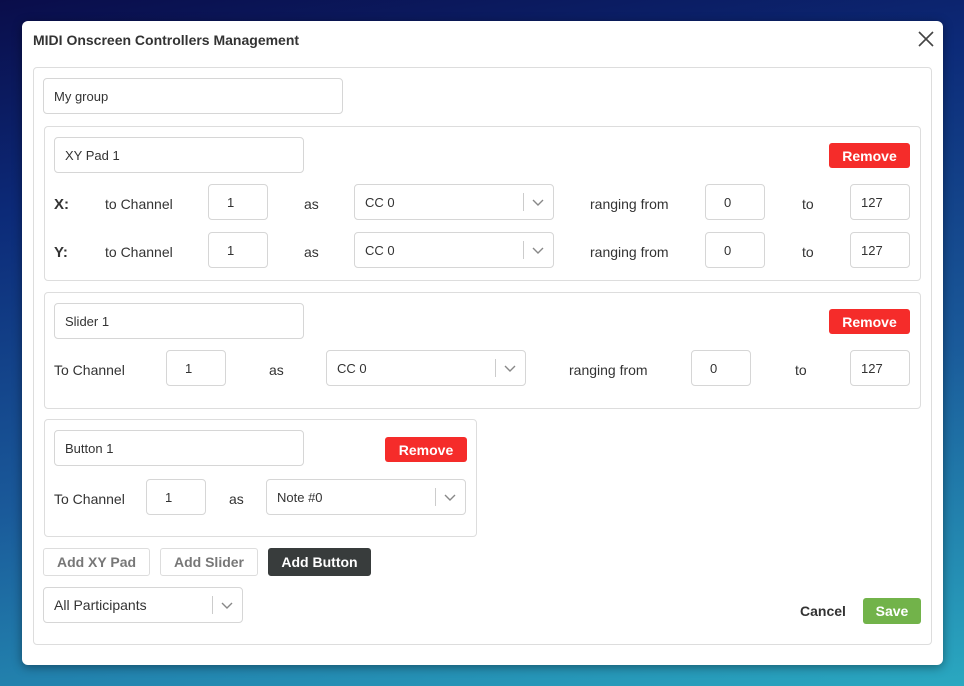 This screenshot has width=964, height=686. What do you see at coordinates (319, 562) in the screenshot?
I see `add-button-button: Add Button` at bounding box center [319, 562].